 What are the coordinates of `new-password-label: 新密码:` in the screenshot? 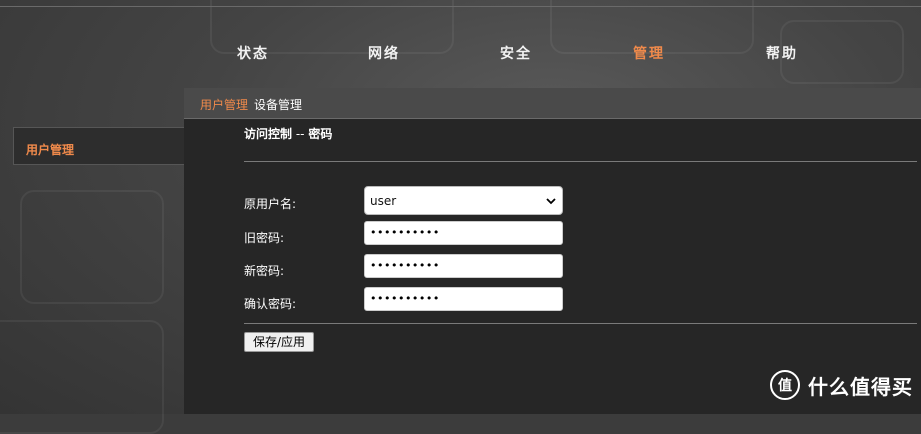 It's located at (264, 271).